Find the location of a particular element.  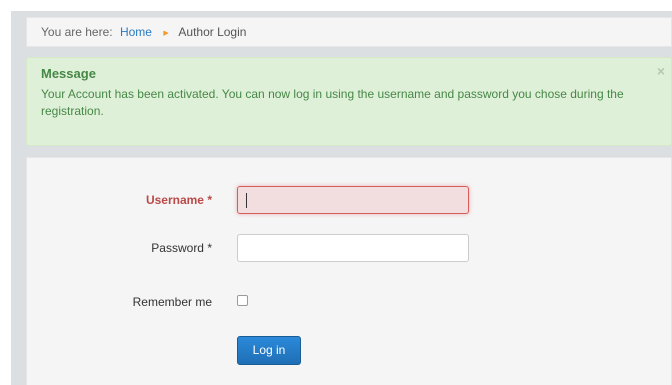

login-button: Log in is located at coordinates (269, 350).